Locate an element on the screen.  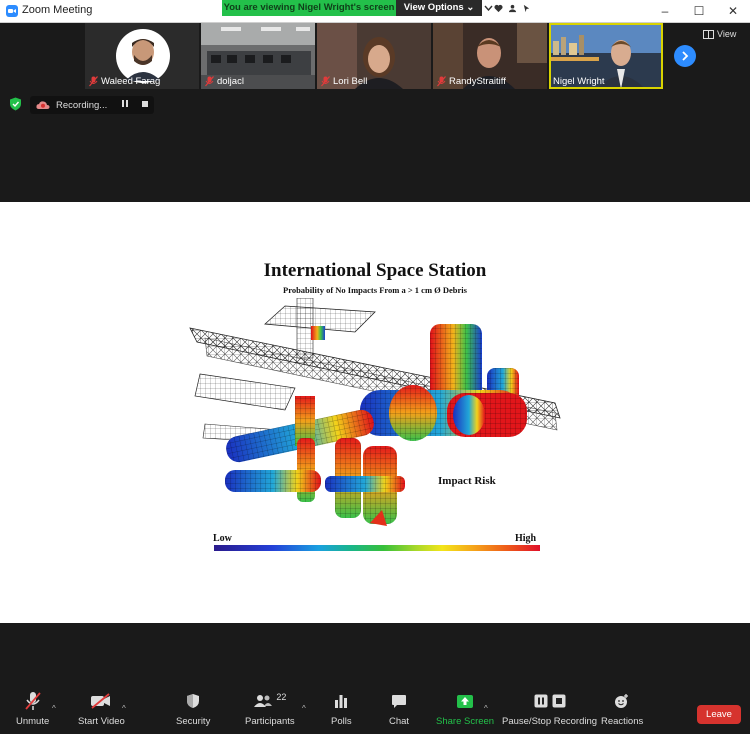
start-video-button: Start Video is located at coordinates (101, 708).